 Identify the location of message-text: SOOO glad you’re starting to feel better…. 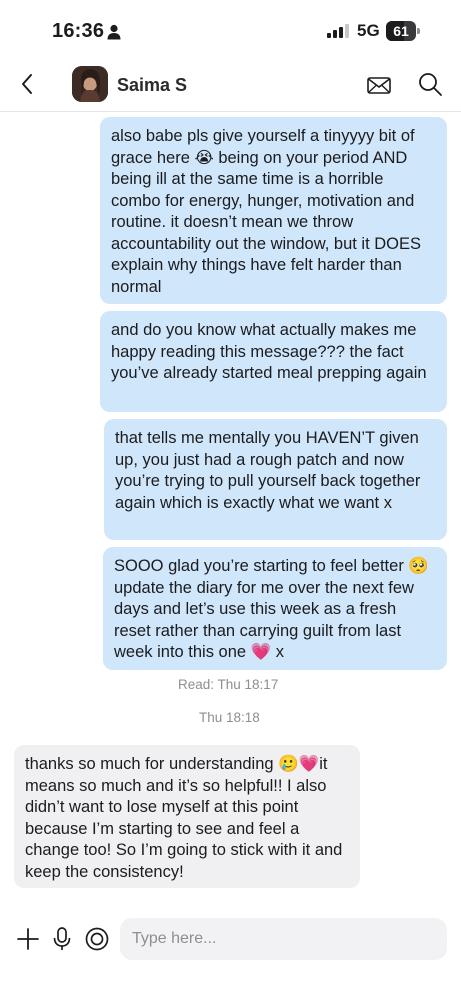
(271, 609).